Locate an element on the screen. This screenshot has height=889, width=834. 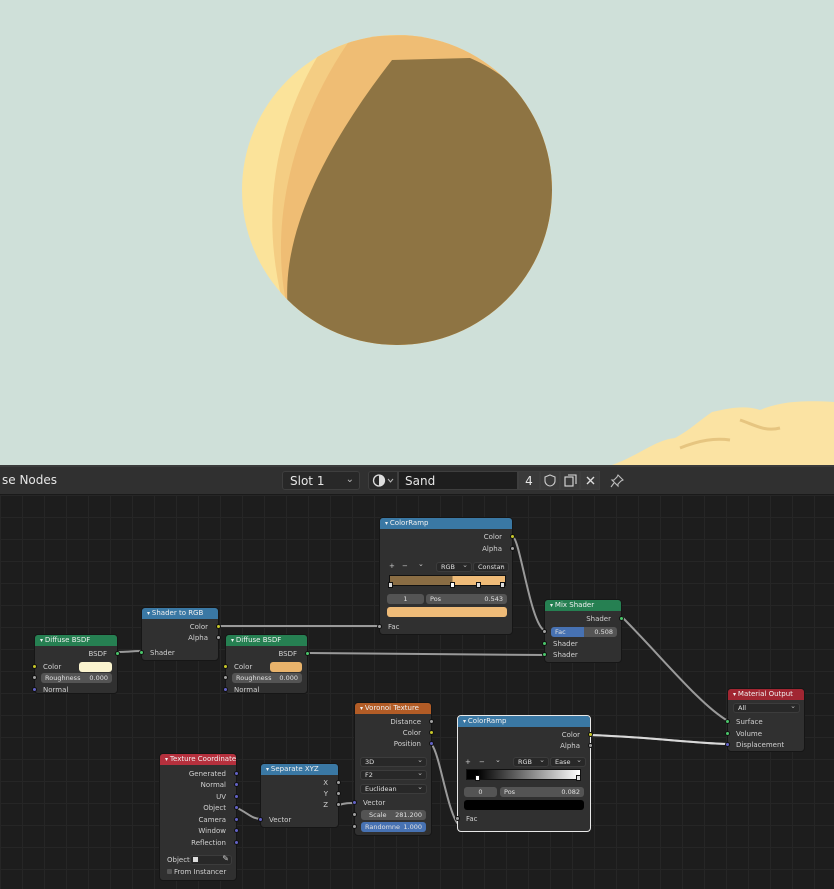
output-camera-socket is located at coordinates (236, 819).